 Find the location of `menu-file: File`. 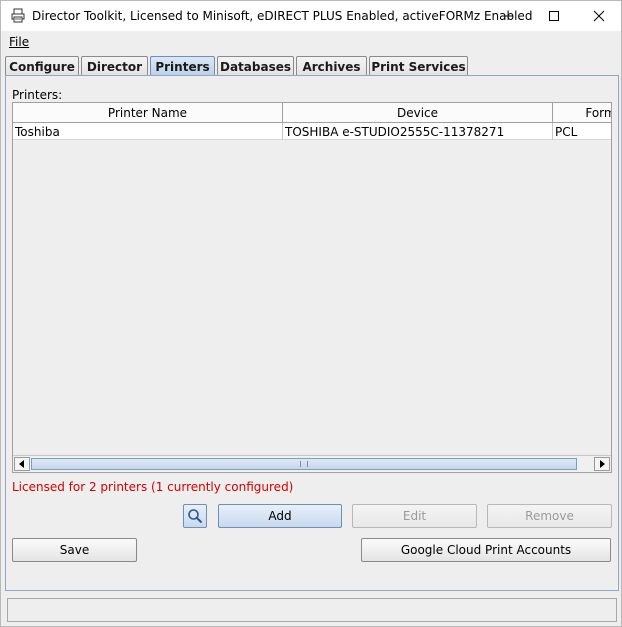

menu-file: File is located at coordinates (19, 42).